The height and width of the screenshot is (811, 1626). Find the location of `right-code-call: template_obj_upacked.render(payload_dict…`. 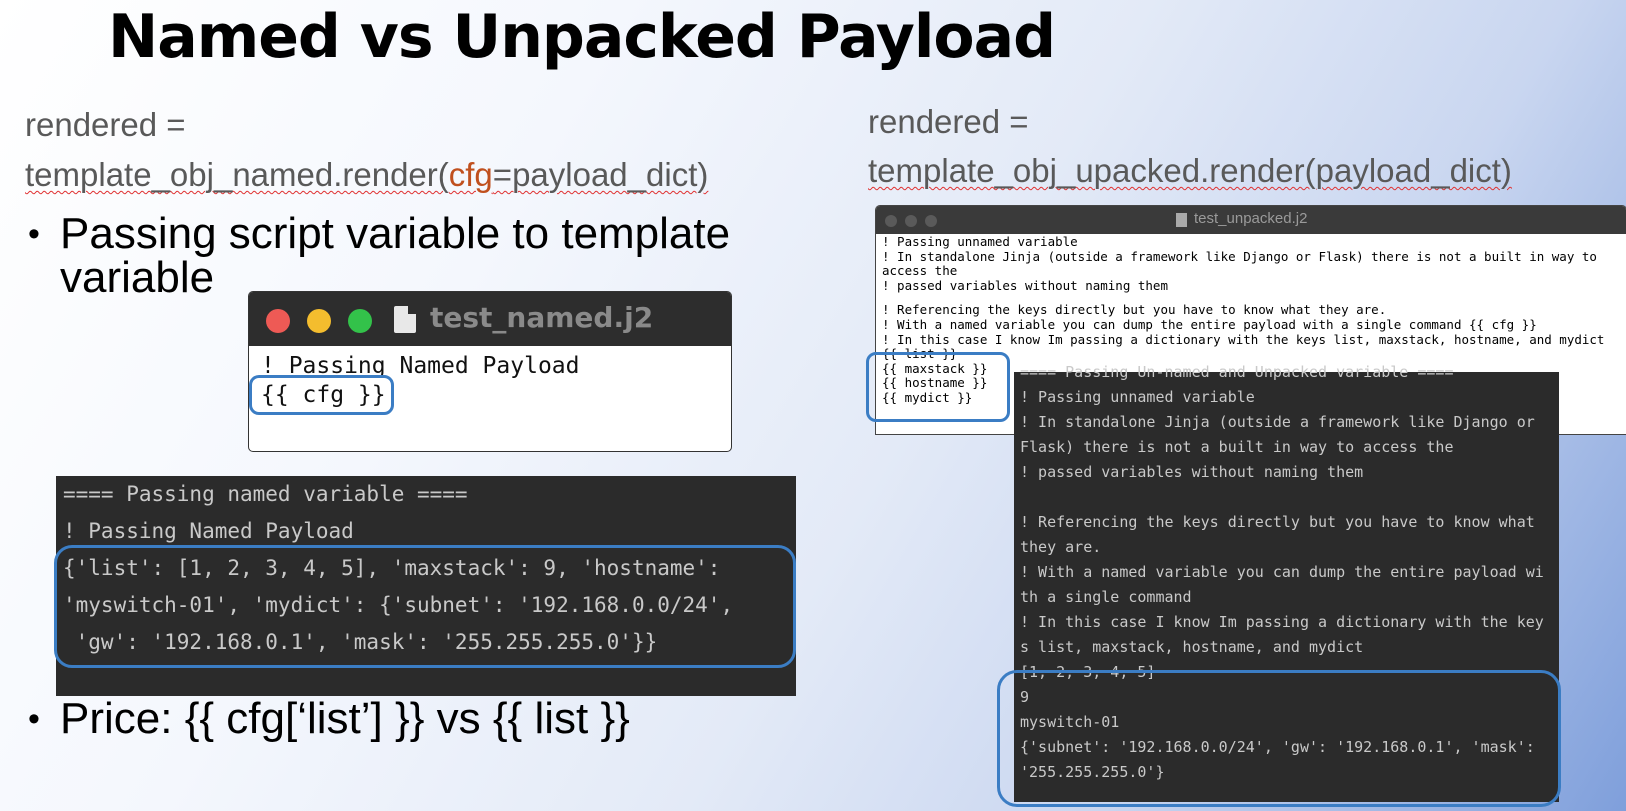

right-code-call: template_obj_upacked.render(payload_dict… is located at coordinates (1190, 171).